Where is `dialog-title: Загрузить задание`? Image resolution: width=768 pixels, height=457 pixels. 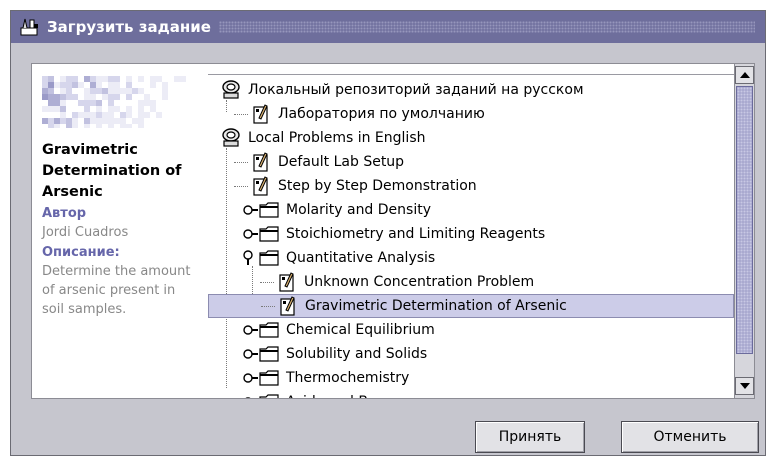 dialog-title: Загрузить задание is located at coordinates (129, 27).